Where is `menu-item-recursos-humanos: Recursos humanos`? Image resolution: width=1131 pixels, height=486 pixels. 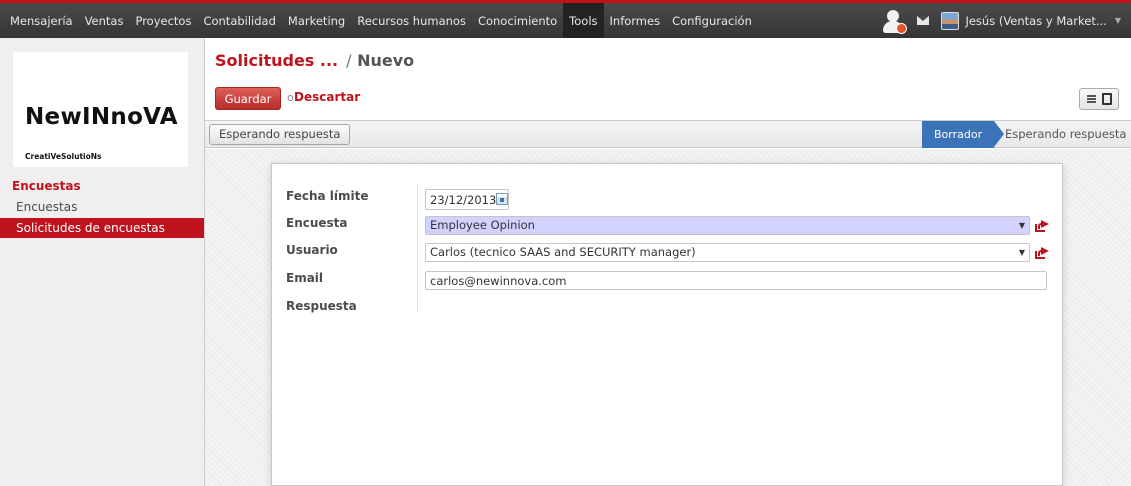
menu-item-recursos-humanos: Recursos humanos is located at coordinates (411, 20).